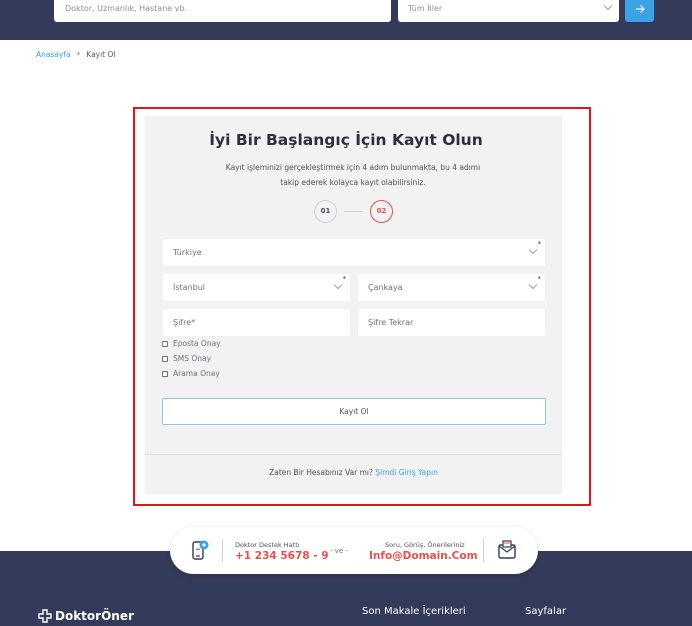 Image resolution: width=692 pixels, height=626 pixels. Describe the element at coordinates (354, 411) in the screenshot. I see `register-button: Kayıt Ol` at that location.